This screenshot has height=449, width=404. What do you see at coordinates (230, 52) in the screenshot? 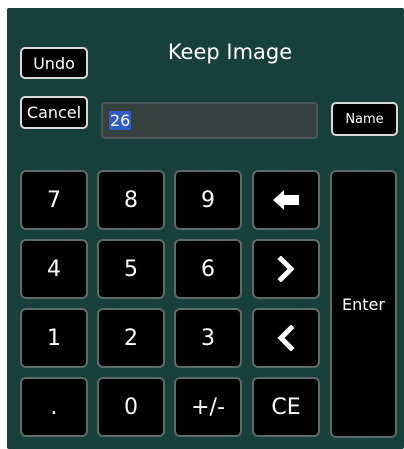
I see `dialog-title: Keep Image` at bounding box center [230, 52].